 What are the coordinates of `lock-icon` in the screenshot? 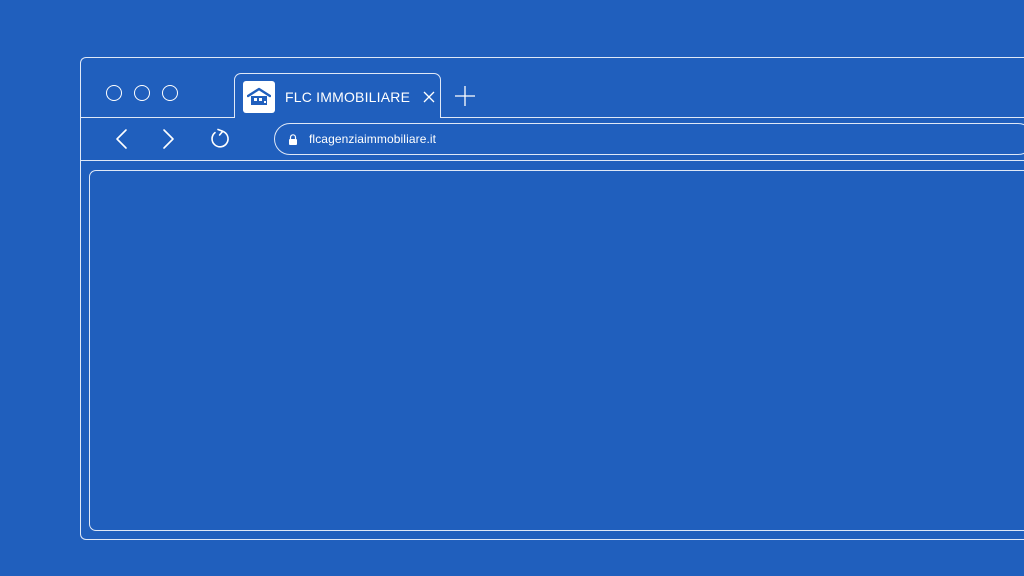 It's located at (293, 139).